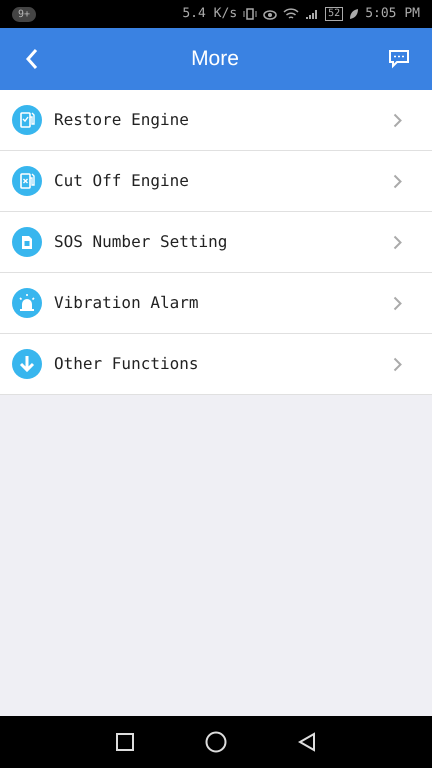 The image size is (432, 768). What do you see at coordinates (32, 59) in the screenshot?
I see `back-icon` at bounding box center [32, 59].